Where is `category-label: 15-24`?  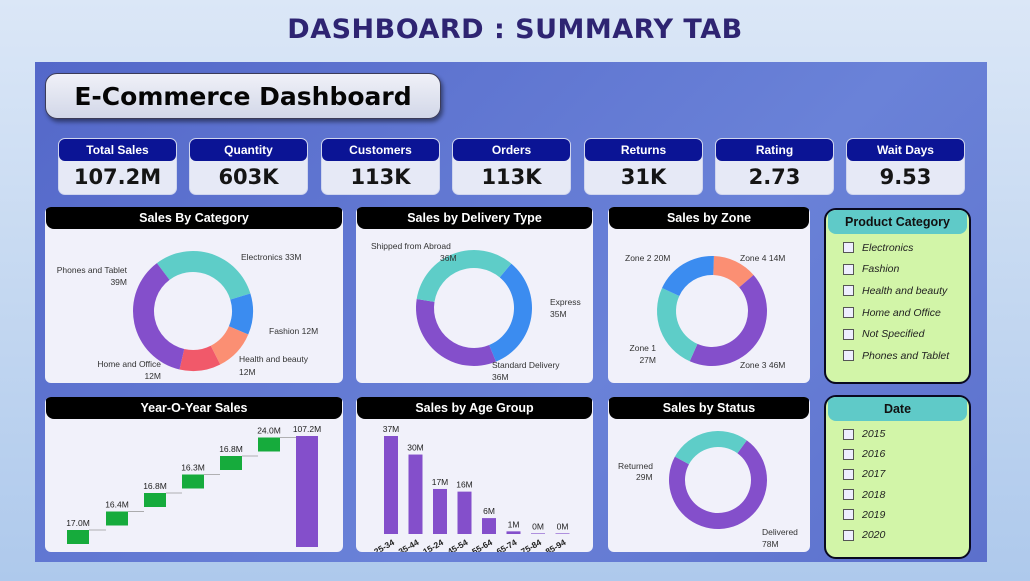 category-label: 15-24 is located at coordinates (433, 544).